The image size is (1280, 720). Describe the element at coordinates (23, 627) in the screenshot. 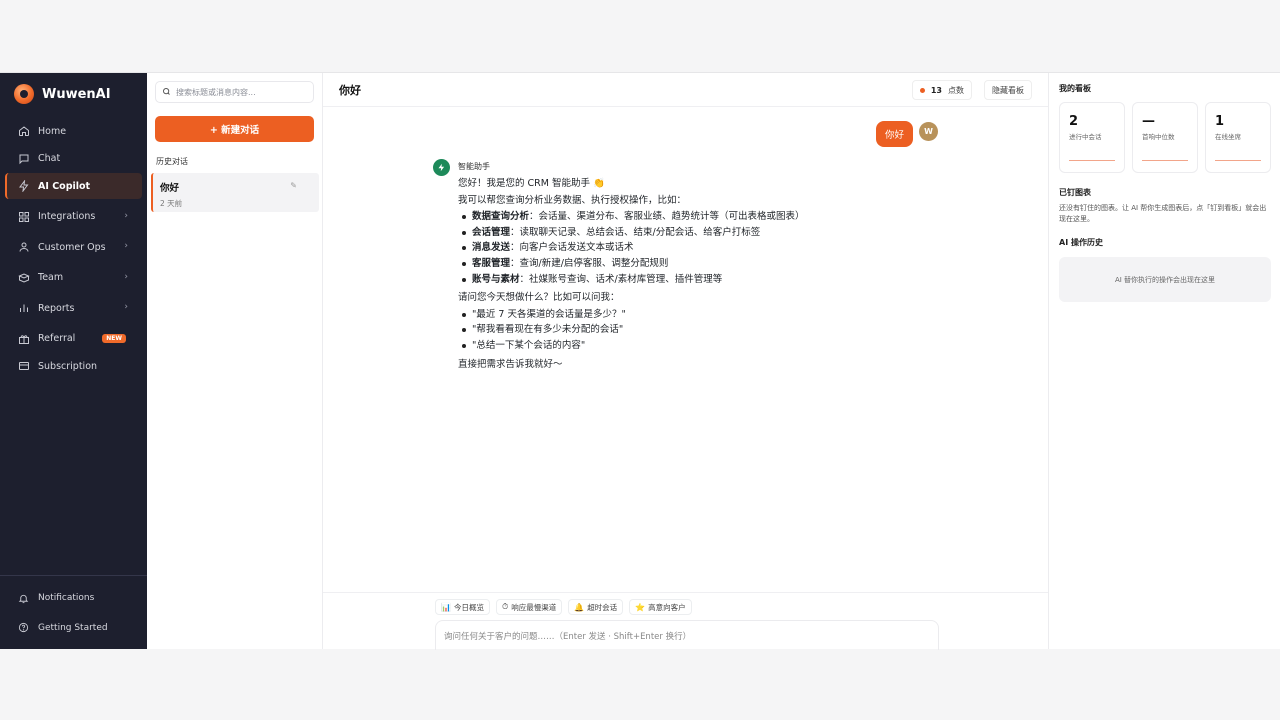

I see `help-icon` at that location.